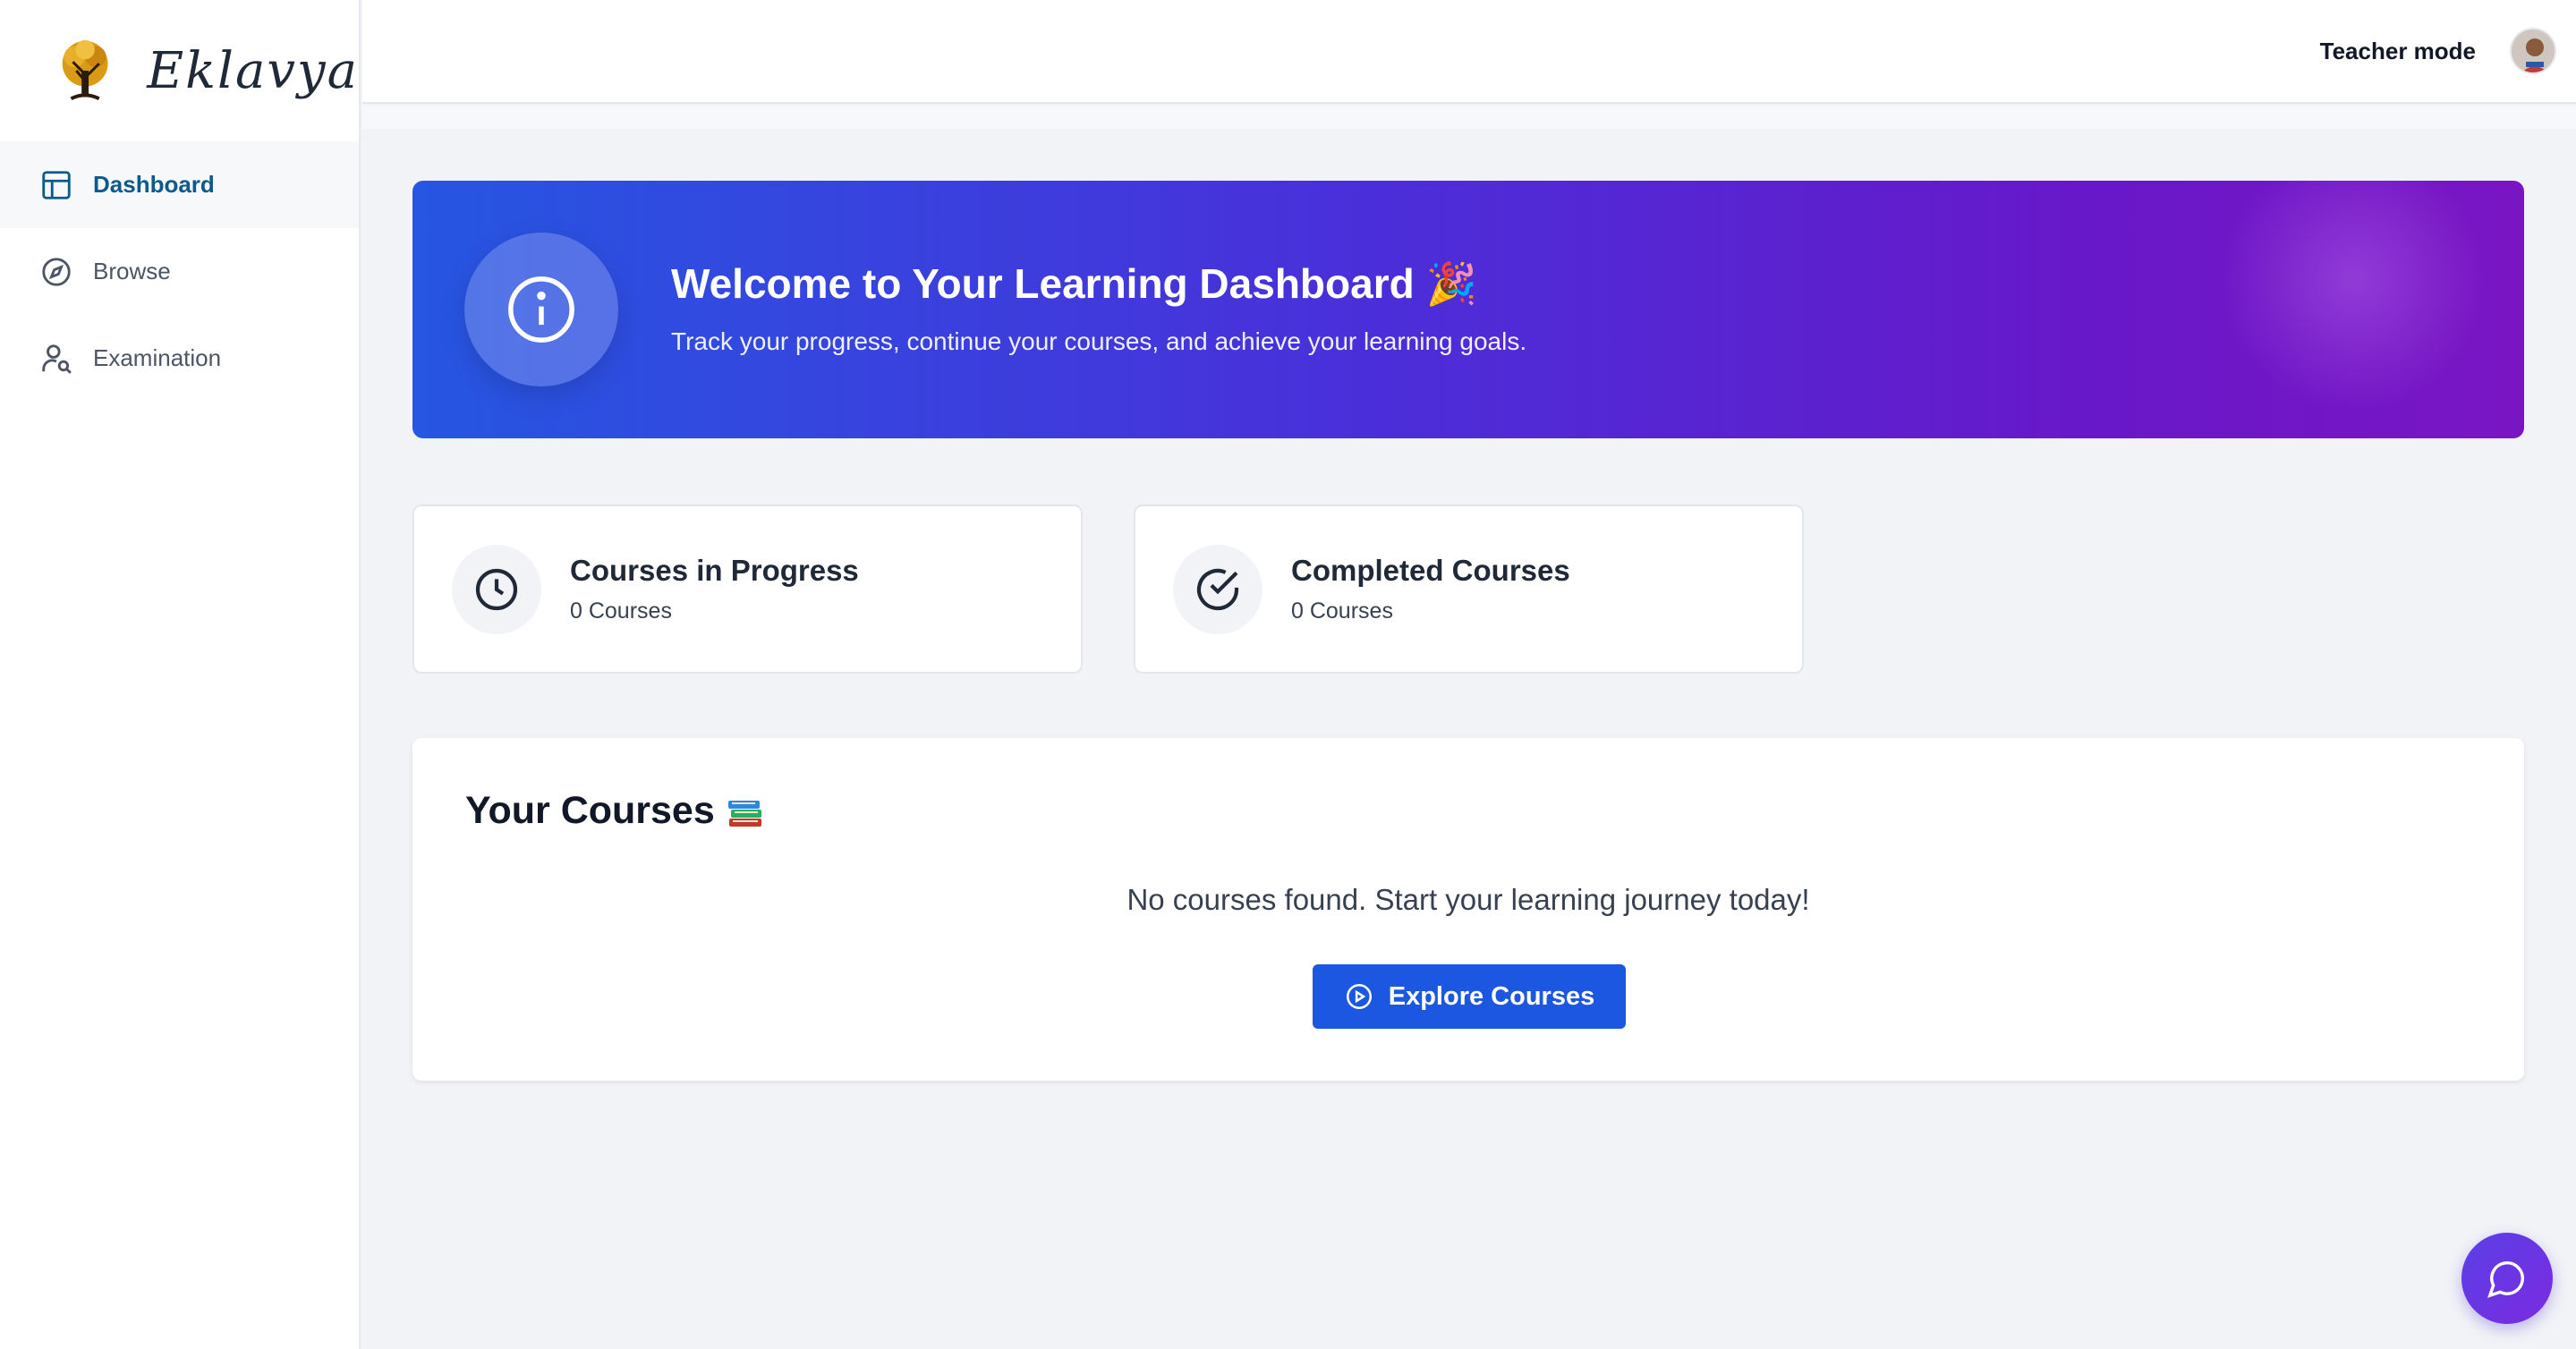 The height and width of the screenshot is (1349, 2576). I want to click on app-name: Eklavya, so click(253, 70).